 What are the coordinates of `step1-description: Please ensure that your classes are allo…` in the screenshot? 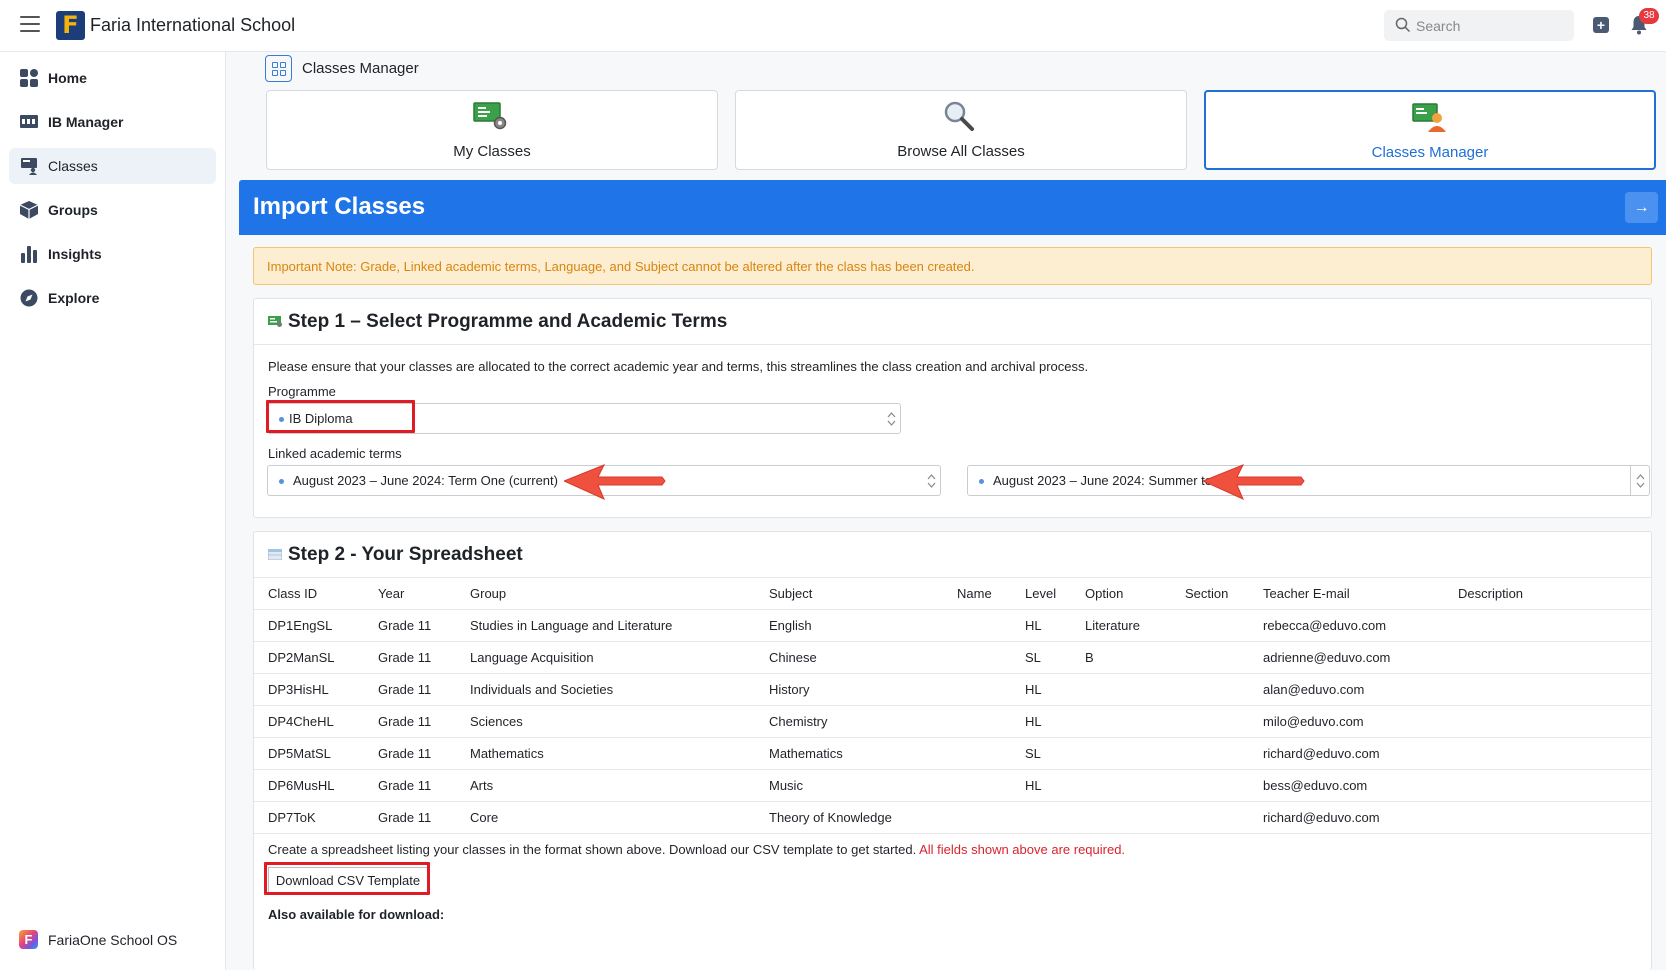 It's located at (678, 366).